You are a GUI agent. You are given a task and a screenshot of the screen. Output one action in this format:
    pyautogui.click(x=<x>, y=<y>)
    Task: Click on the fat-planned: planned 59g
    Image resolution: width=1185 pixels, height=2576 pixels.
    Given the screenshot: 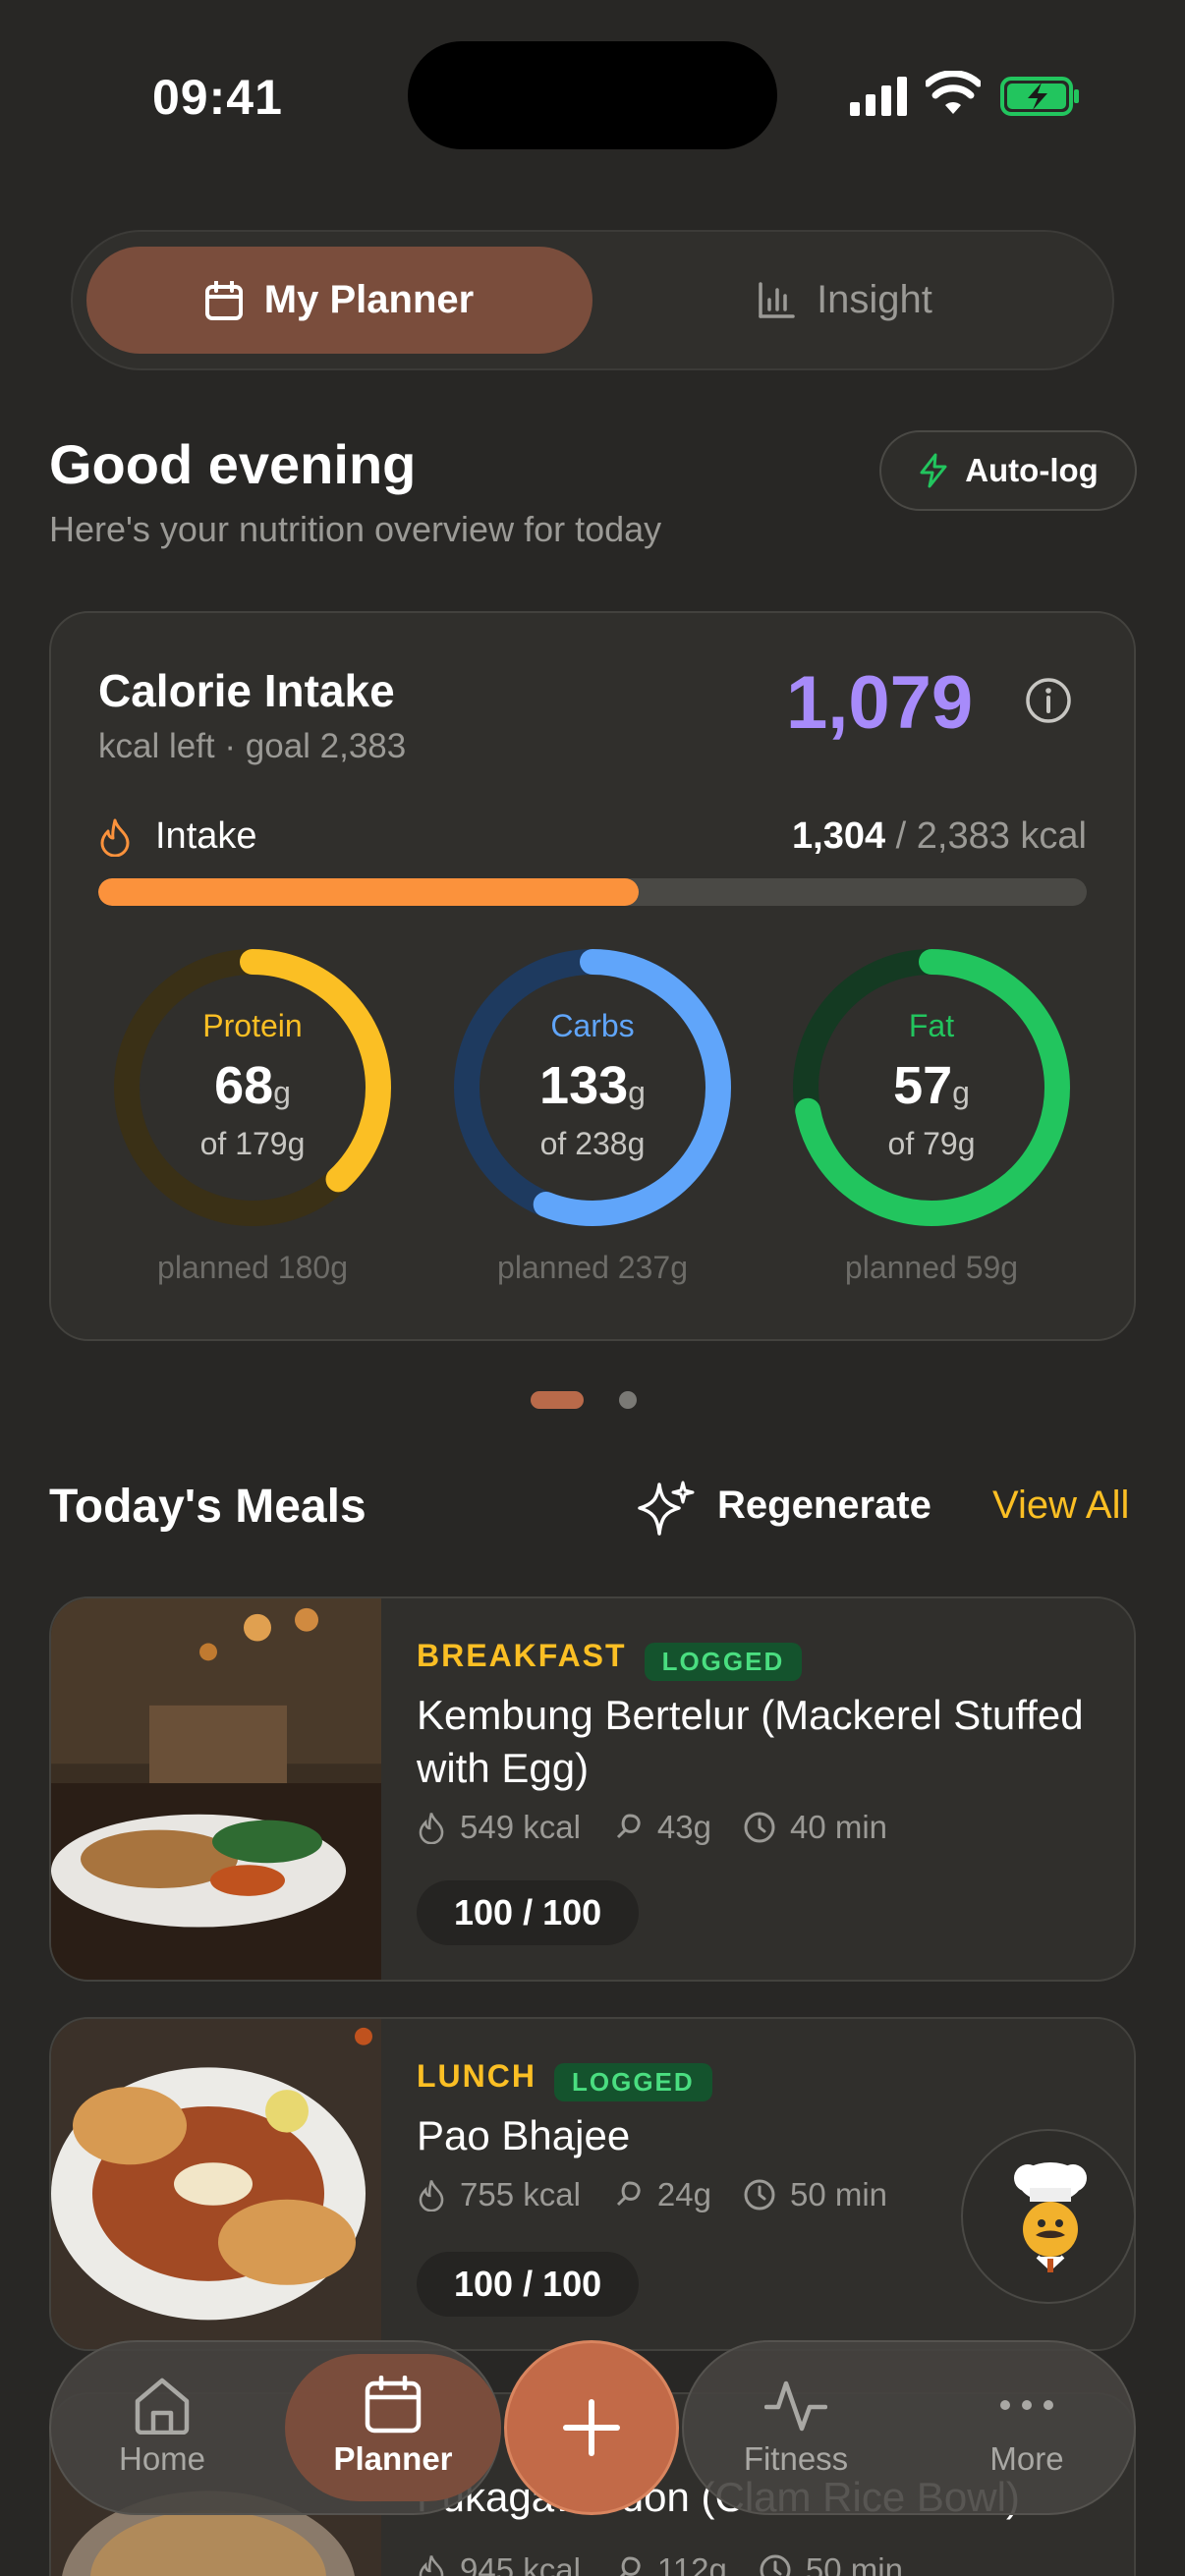 What is the action you would take?
    pyautogui.click(x=932, y=1267)
    